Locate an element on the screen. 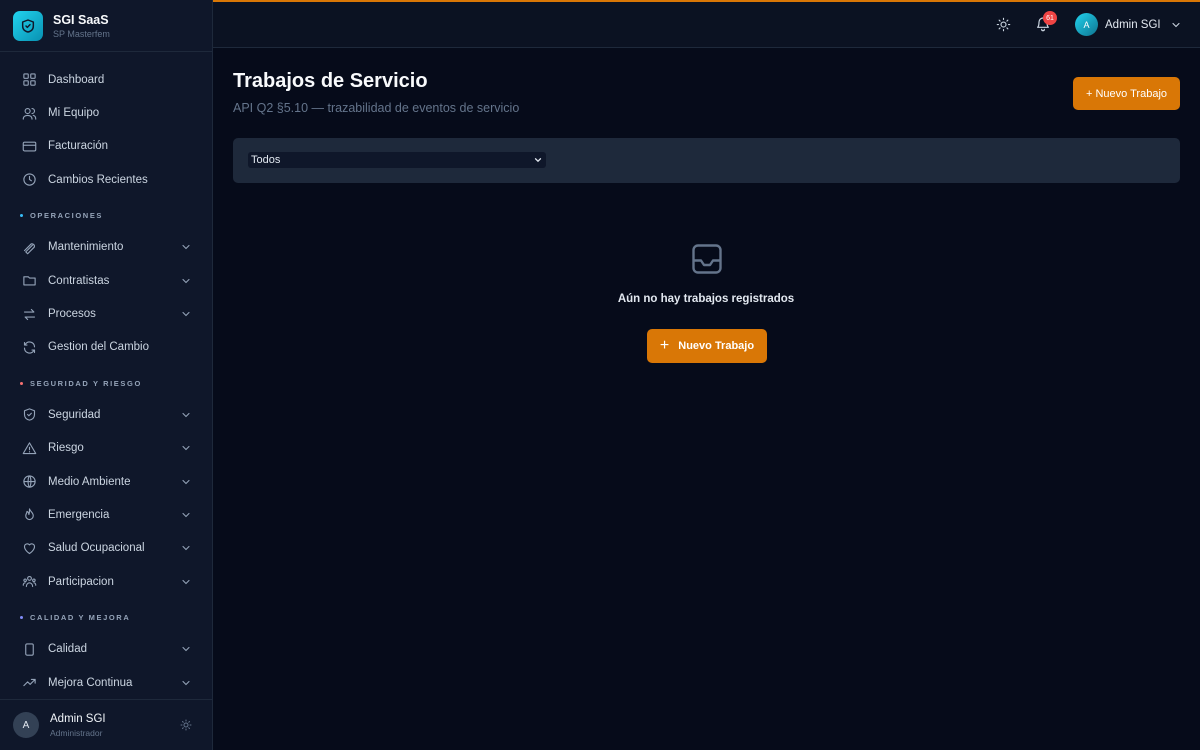  brand: SGI SaaS SP Masterfem is located at coordinates (106, 26).